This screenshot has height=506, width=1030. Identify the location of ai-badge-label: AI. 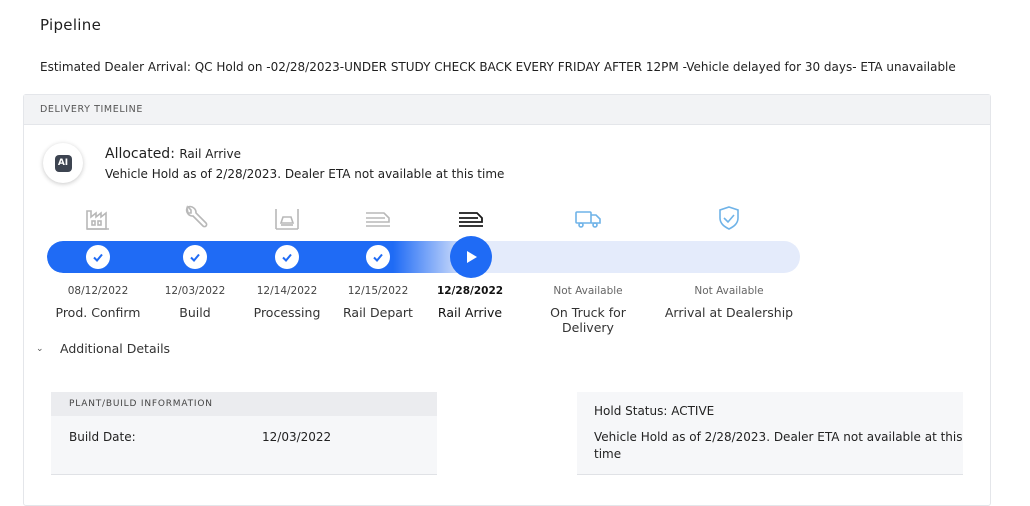
(63, 163).